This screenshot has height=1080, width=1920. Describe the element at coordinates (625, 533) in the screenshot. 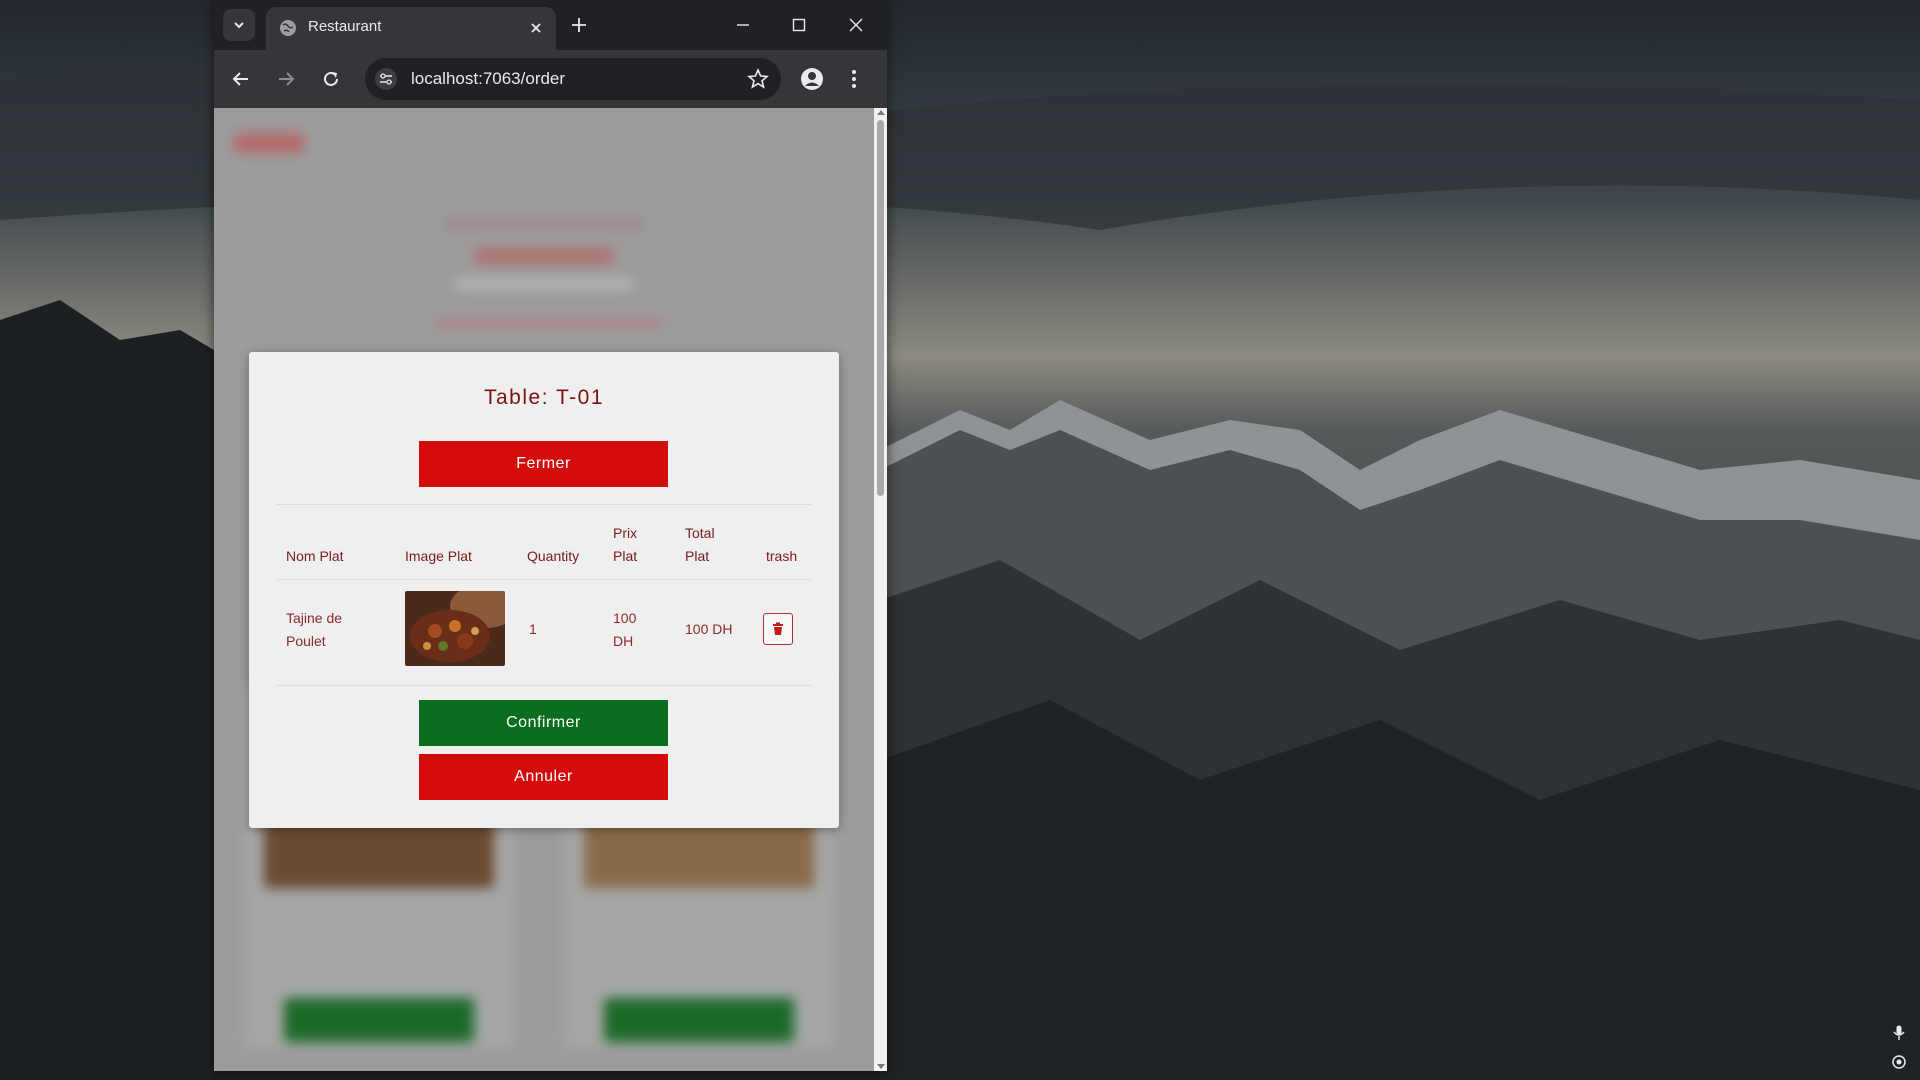

I see `column-header-price-line1: Prix` at that location.